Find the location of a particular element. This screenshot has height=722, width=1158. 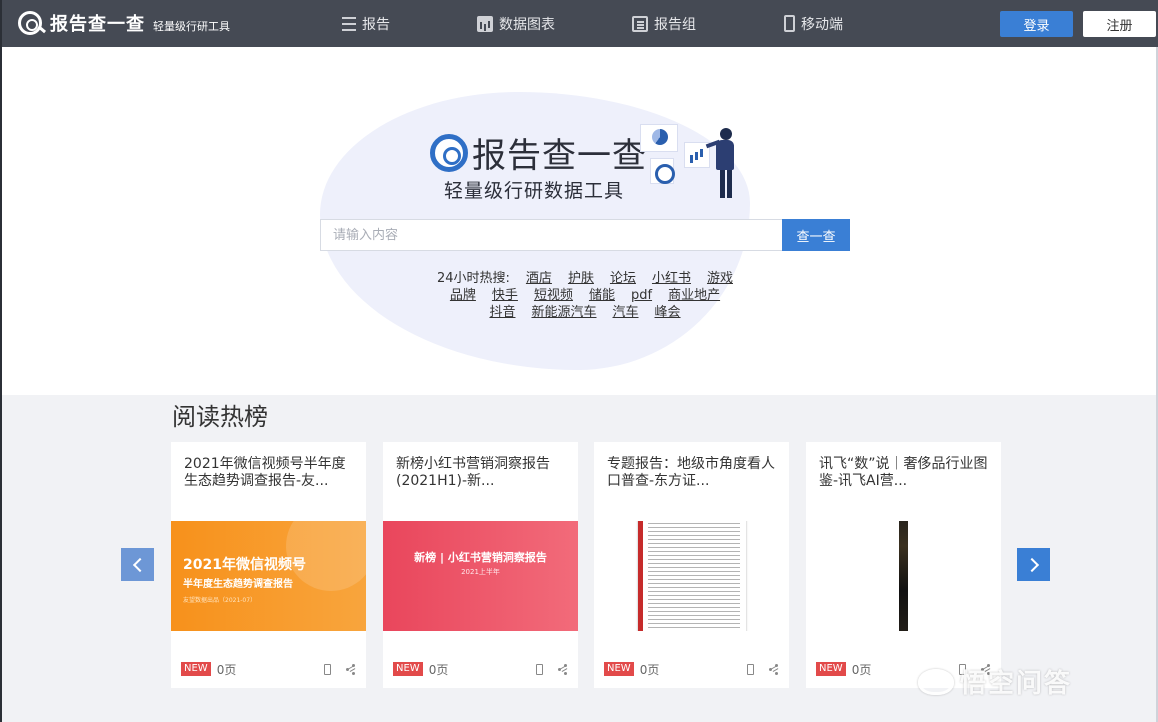

cover-text: 2021上半年 is located at coordinates (480, 572).